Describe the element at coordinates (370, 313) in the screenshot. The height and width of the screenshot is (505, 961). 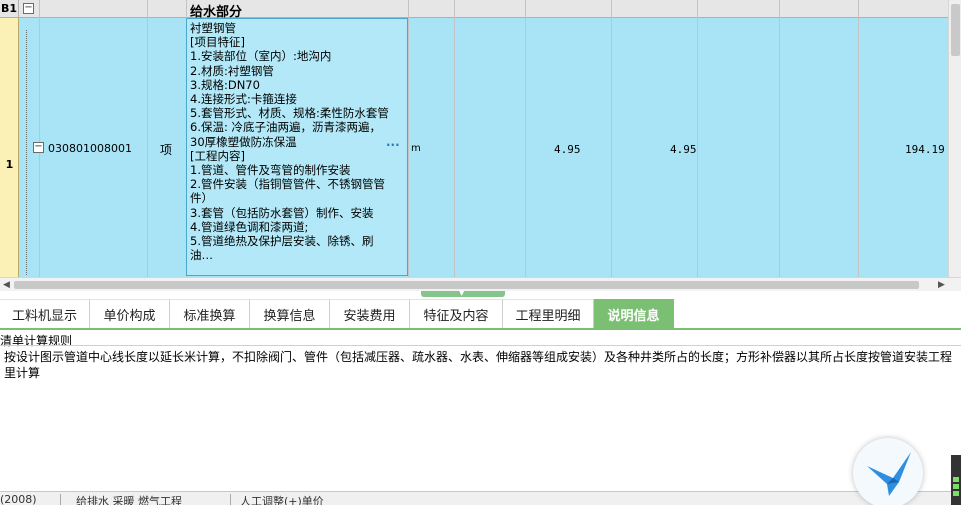
I see `tab-installation-fee: 安装费用` at that location.